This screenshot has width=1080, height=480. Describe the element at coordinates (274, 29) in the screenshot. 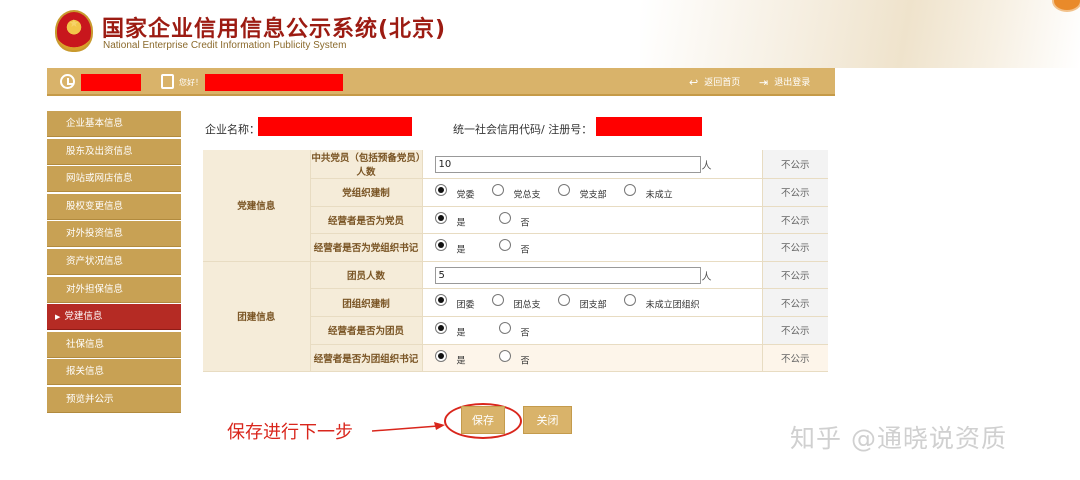

I see `site-title: 国家企业信用信息公示系统(北京)` at that location.